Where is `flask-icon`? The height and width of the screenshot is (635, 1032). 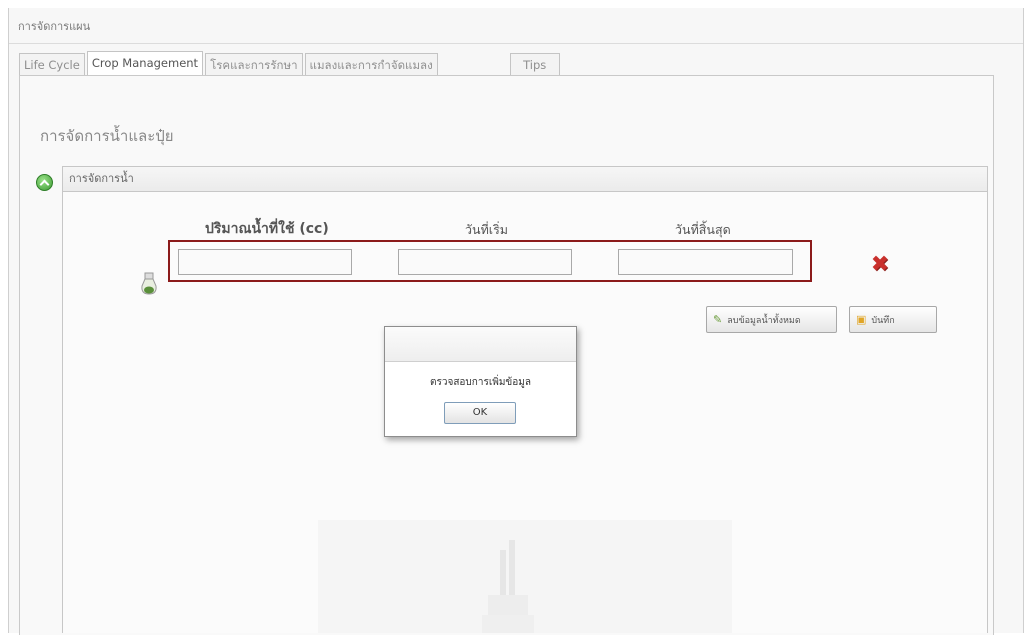
flask-icon is located at coordinates (149, 284).